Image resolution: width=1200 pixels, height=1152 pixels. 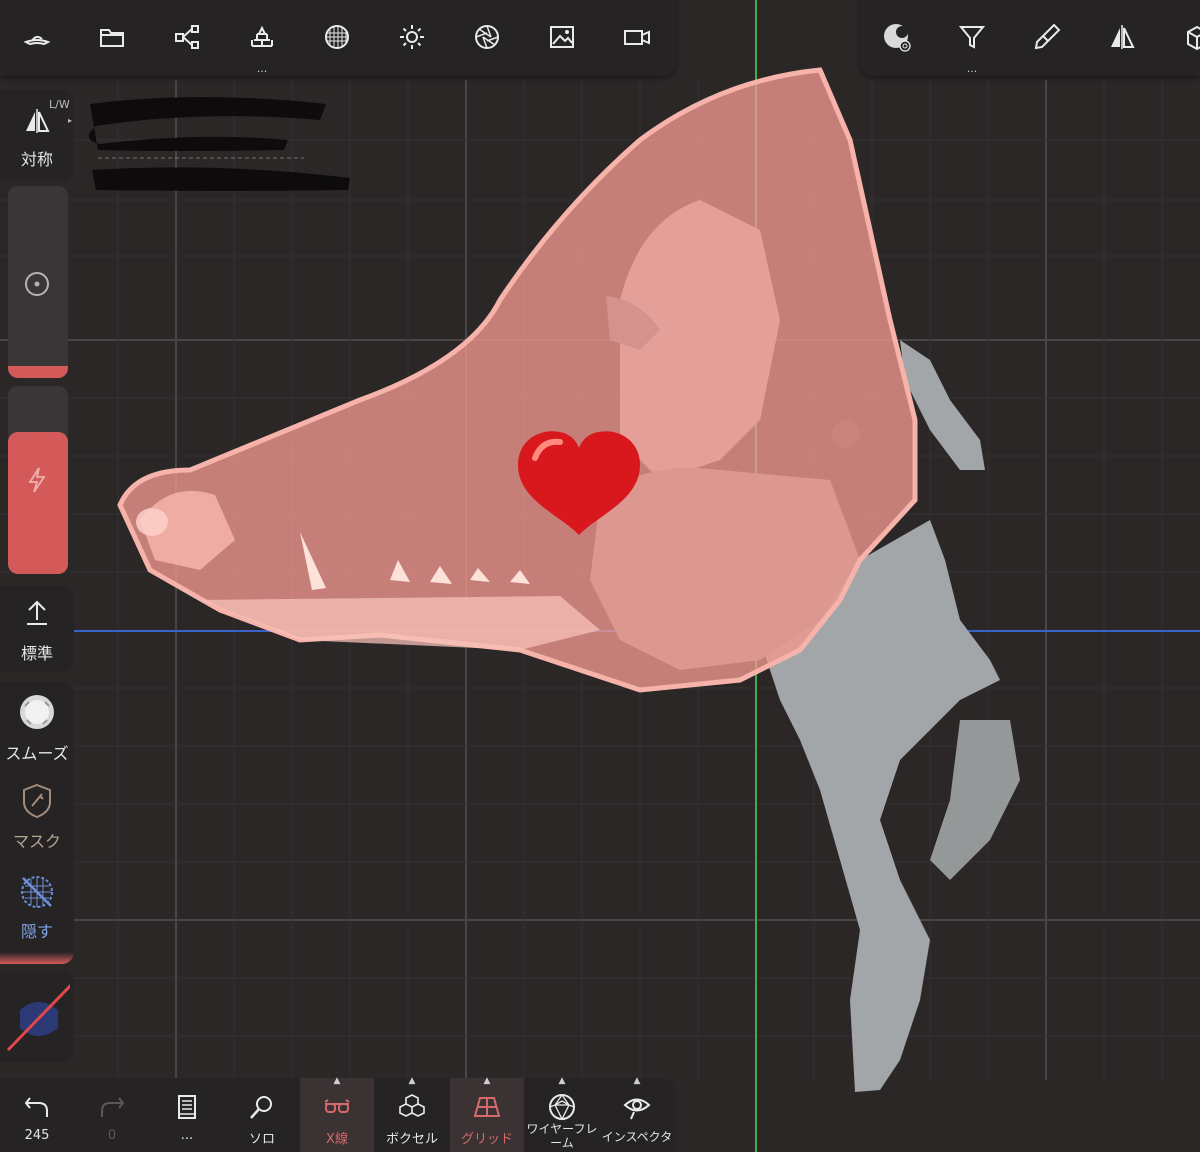 I want to click on brush-icon, so click(x=1047, y=36).